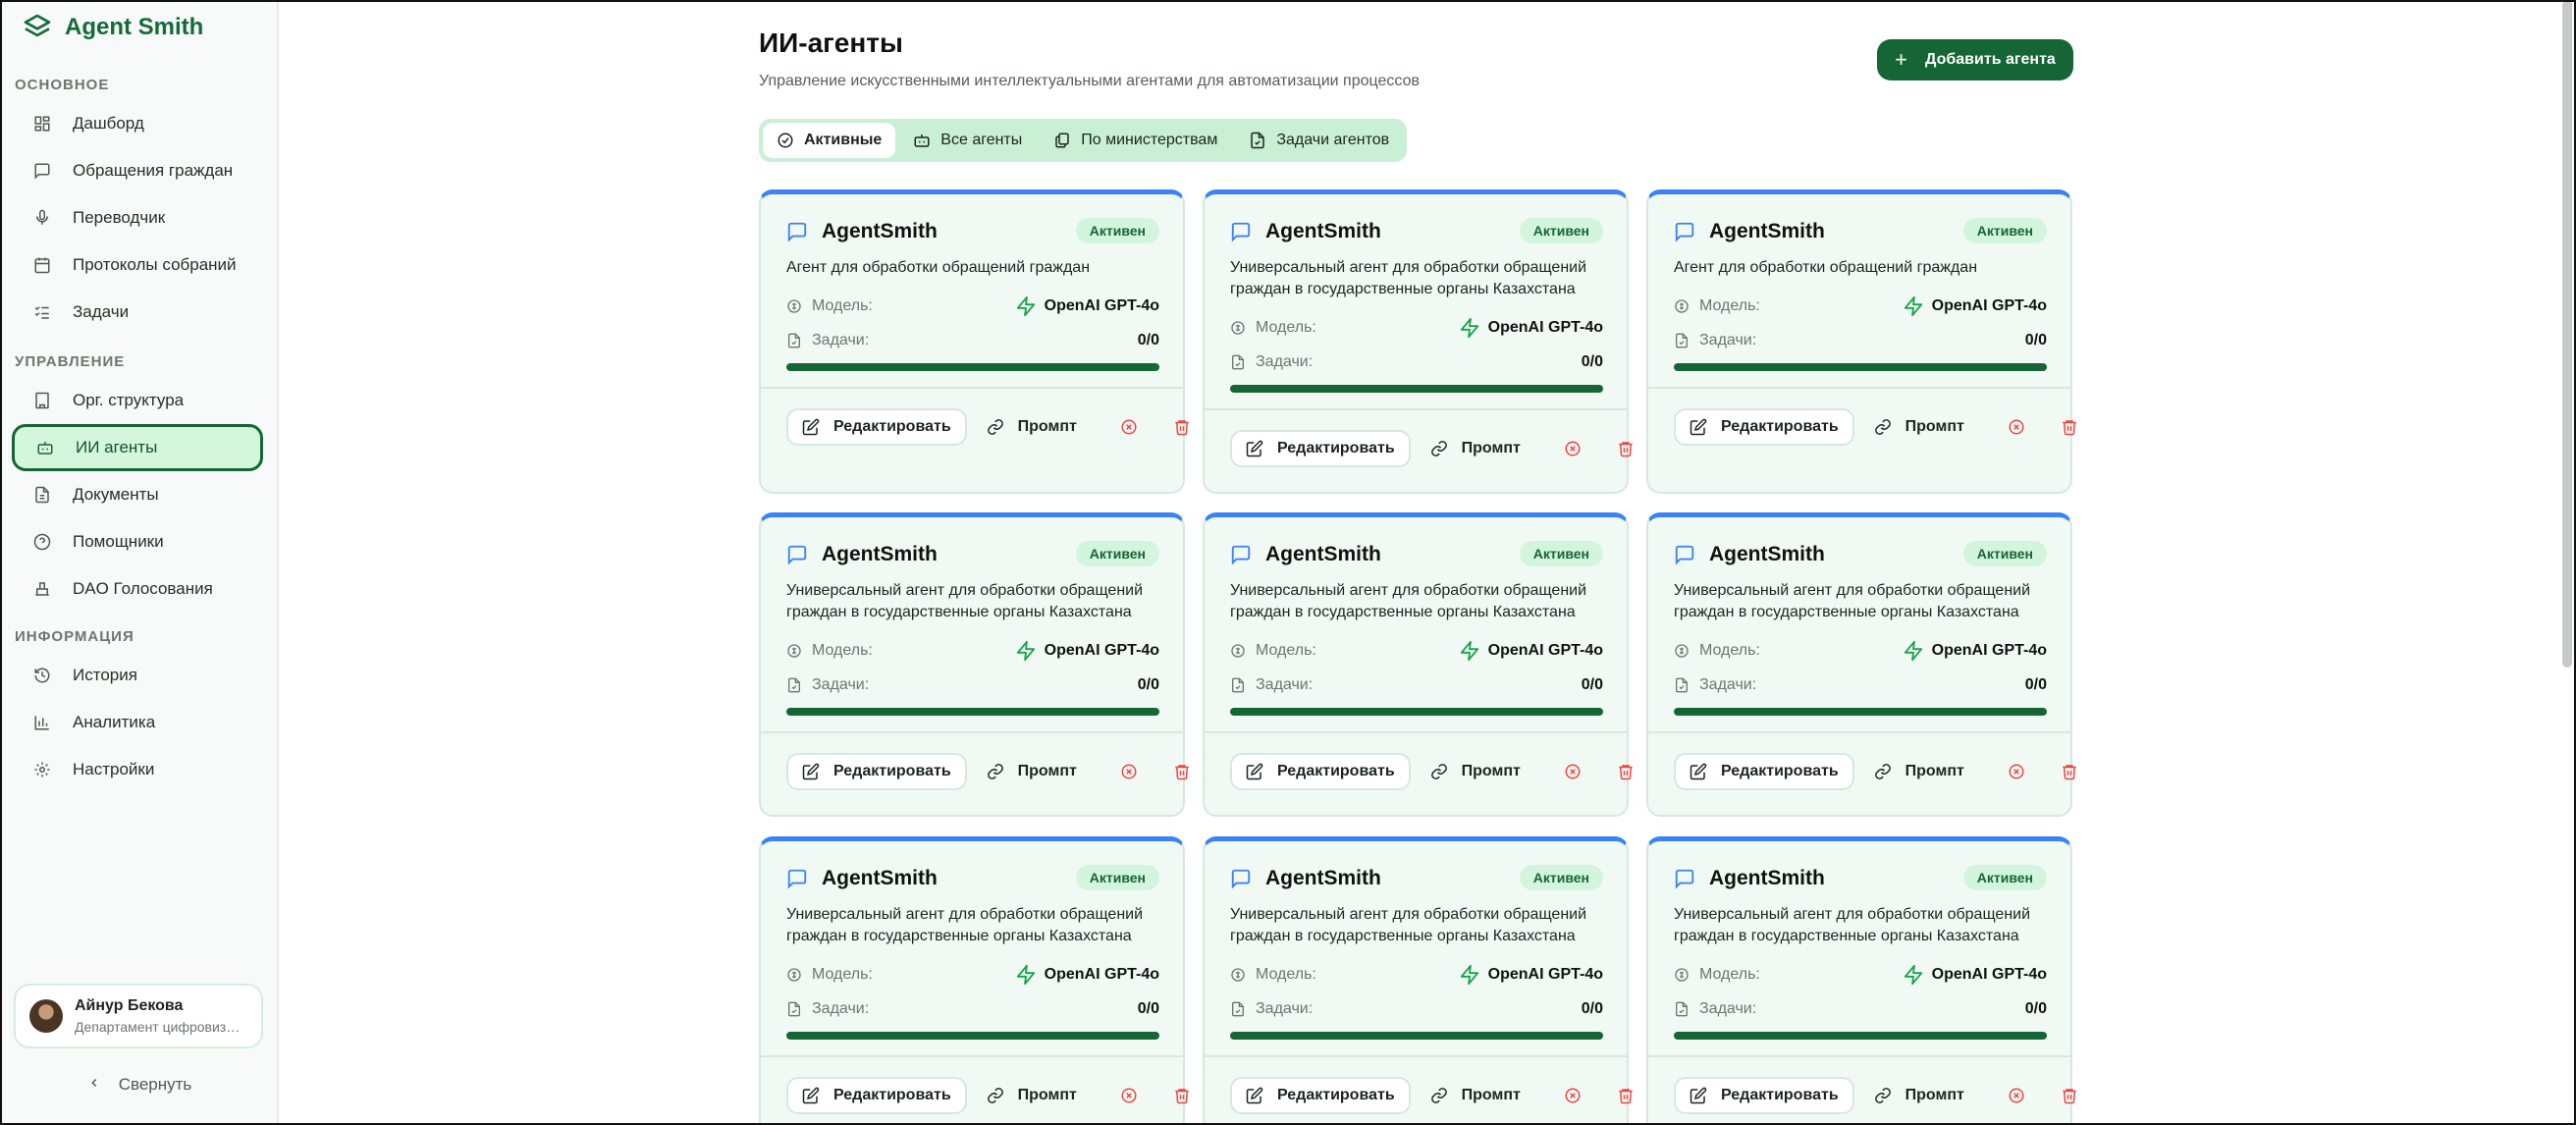  I want to click on trash-icon, so click(2069, 1096).